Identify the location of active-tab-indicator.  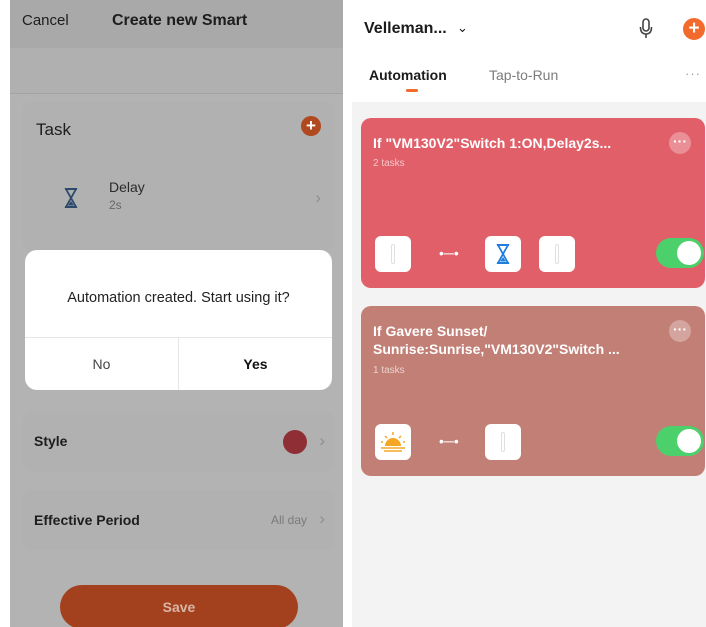
(412, 90).